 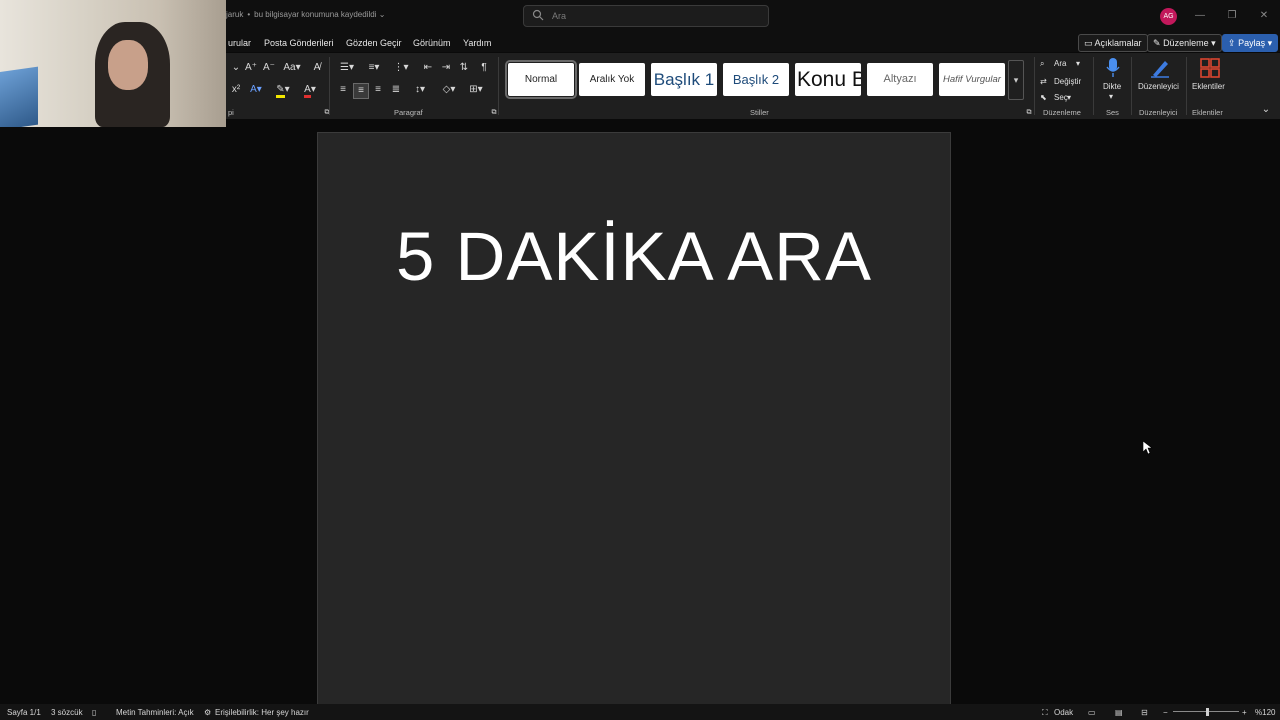 I want to click on menu-mailings: Posta Gönderileri, so click(x=299, y=43).